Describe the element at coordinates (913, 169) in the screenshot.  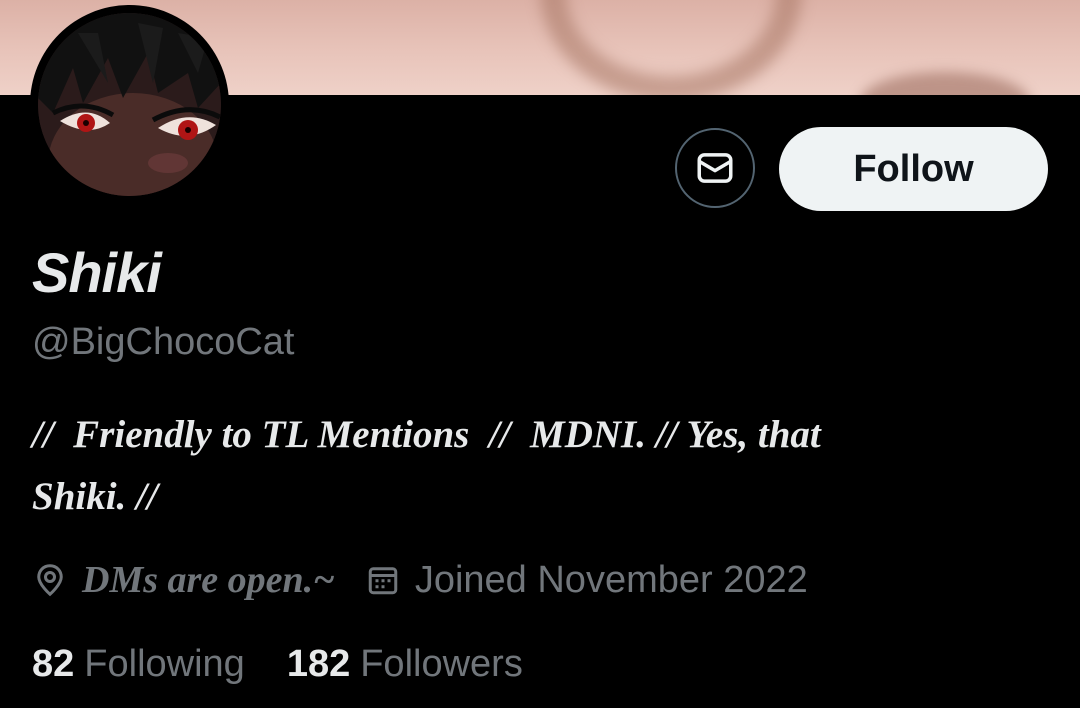
I see `follow-button: Follow` at that location.